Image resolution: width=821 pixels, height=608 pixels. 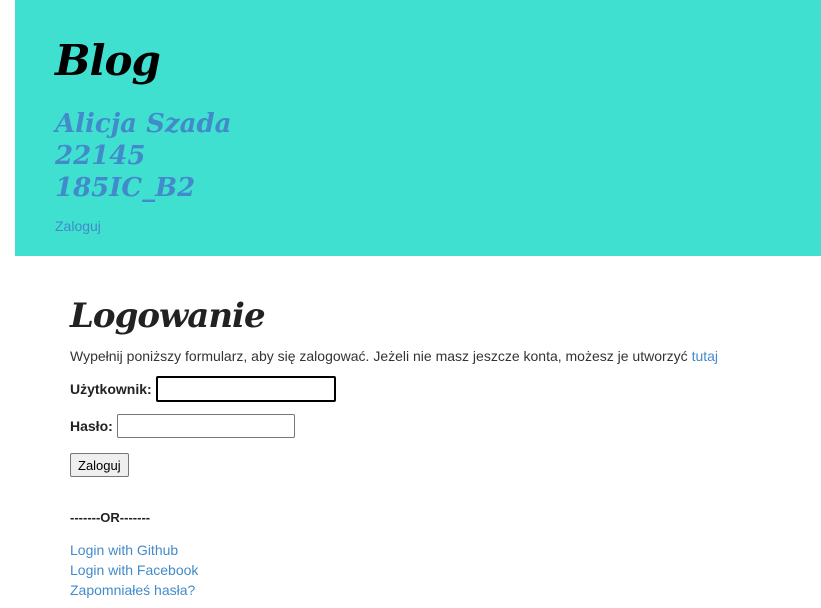 What do you see at coordinates (134, 550) in the screenshot?
I see `github-login-link: Login with Github` at bounding box center [134, 550].